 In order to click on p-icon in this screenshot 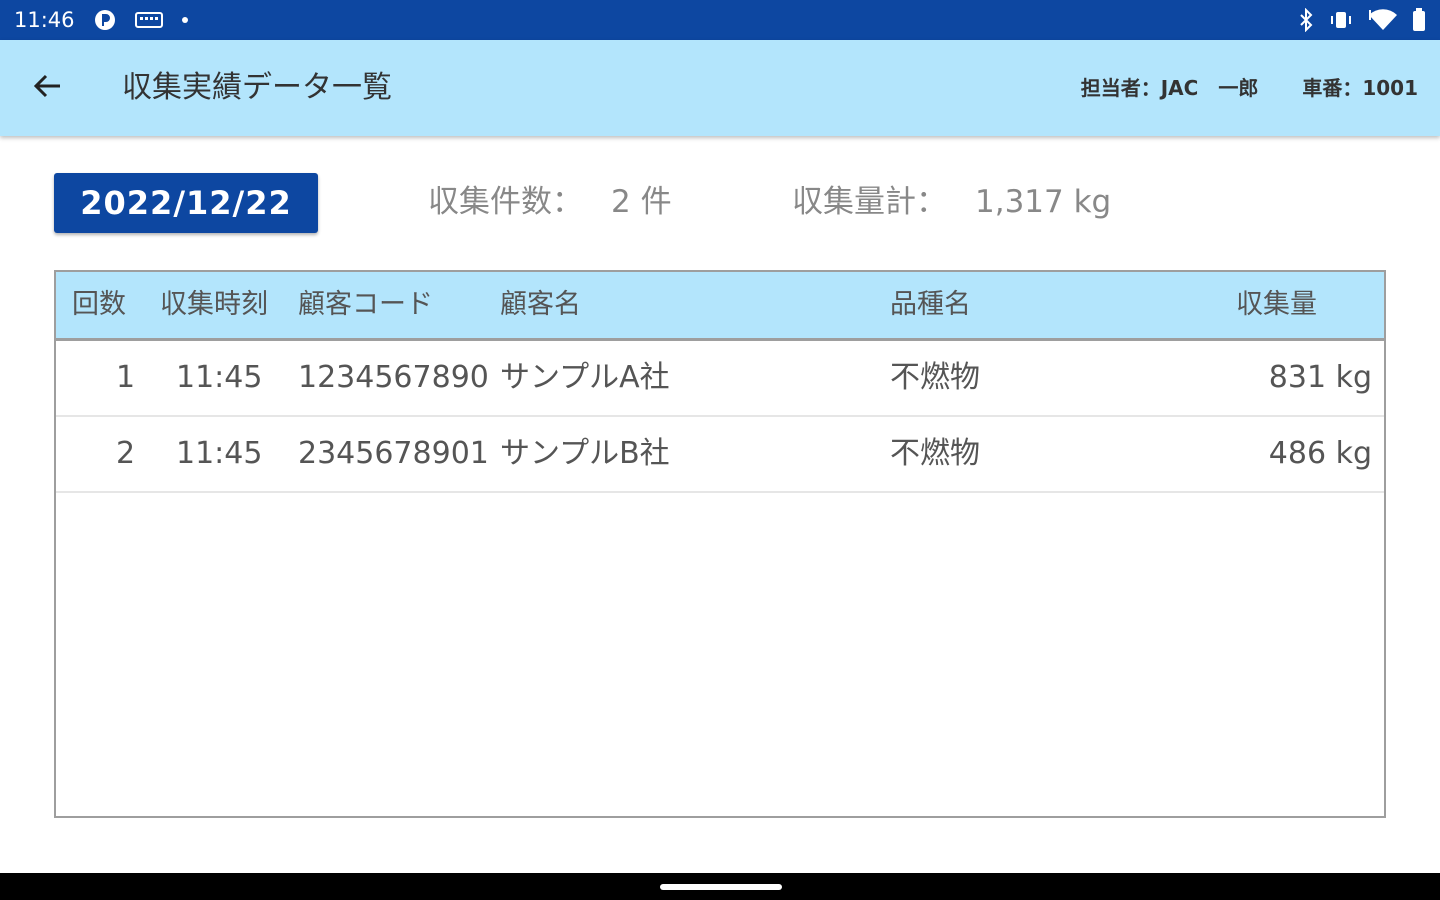, I will do `click(105, 20)`.